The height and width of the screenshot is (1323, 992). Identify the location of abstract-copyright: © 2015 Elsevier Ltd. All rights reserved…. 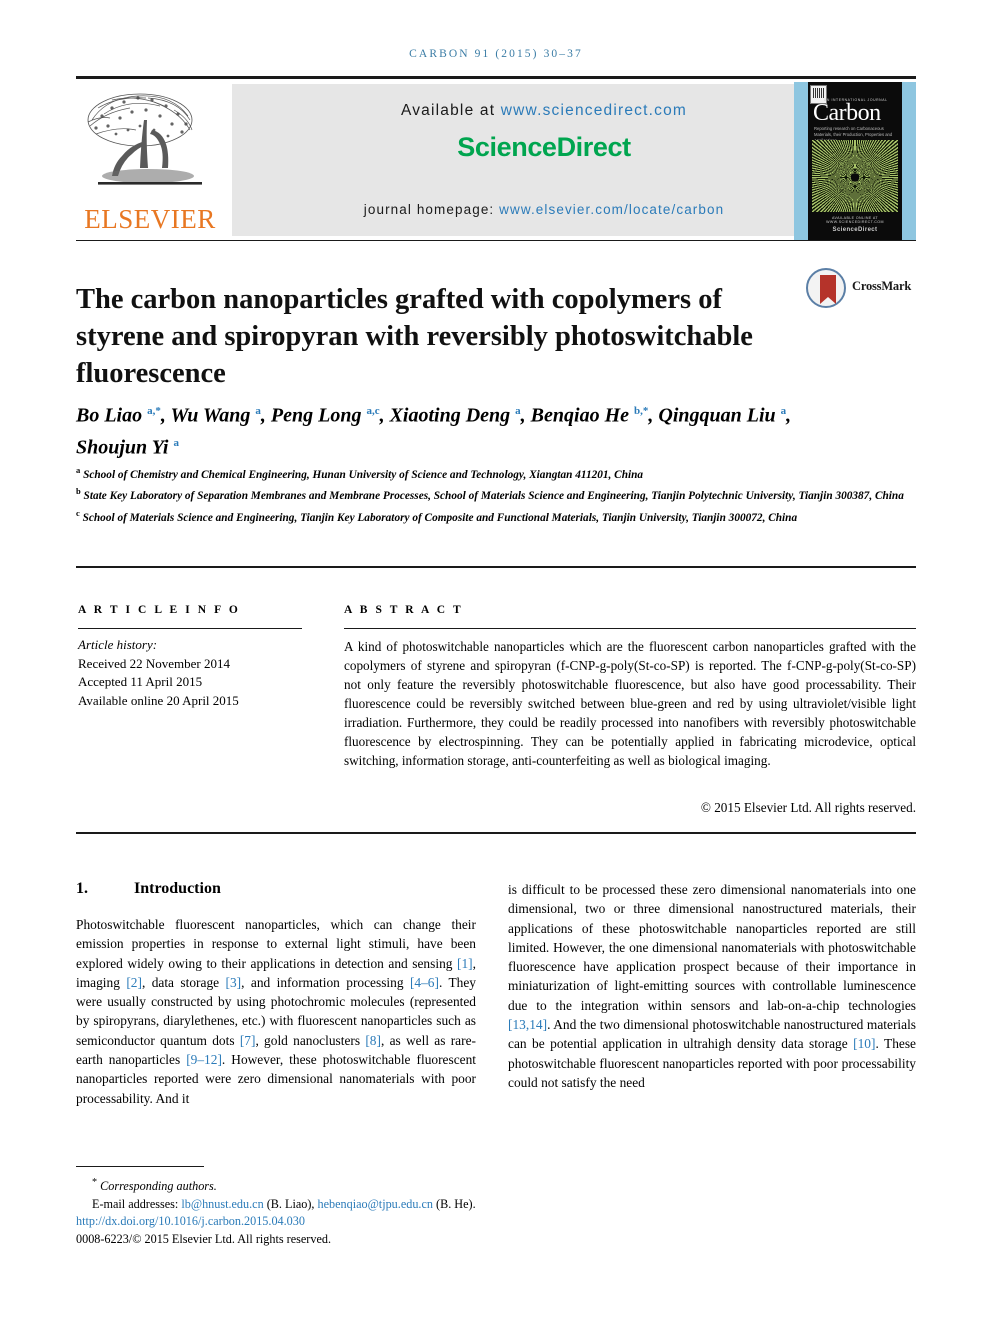
(808, 807).